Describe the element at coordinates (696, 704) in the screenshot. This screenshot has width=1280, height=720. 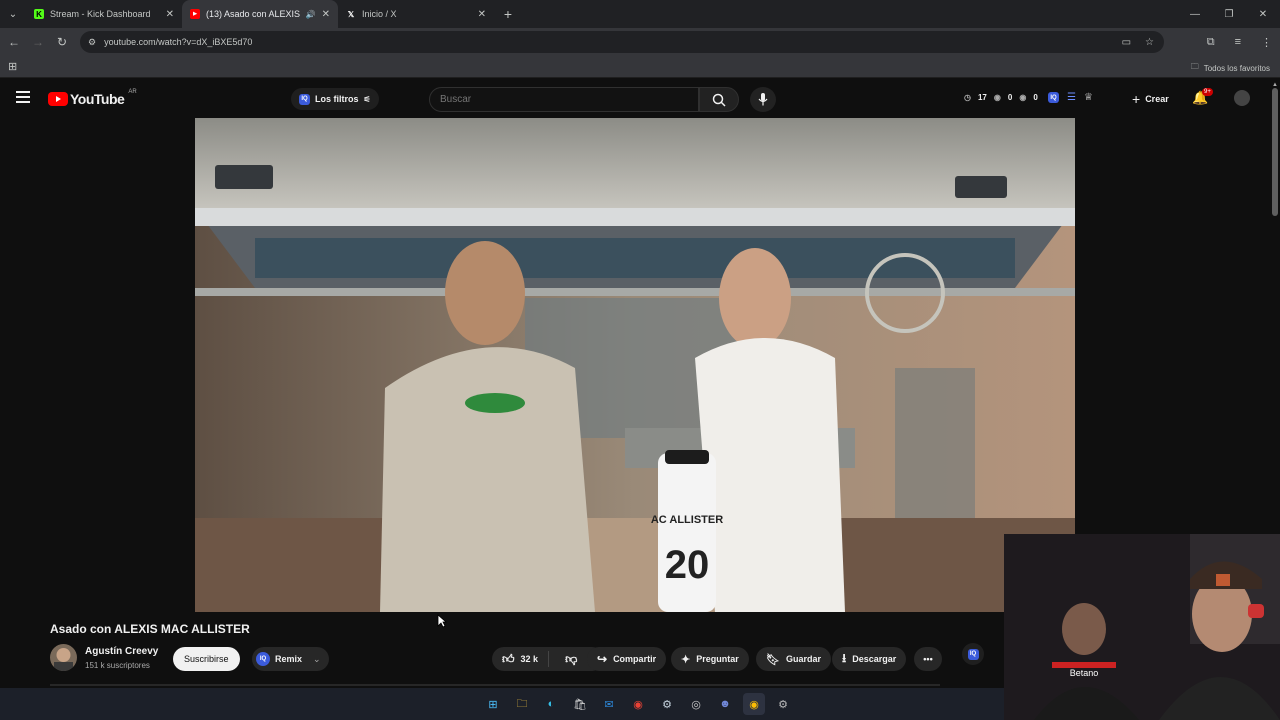
I see `obs-icon: ◎` at that location.